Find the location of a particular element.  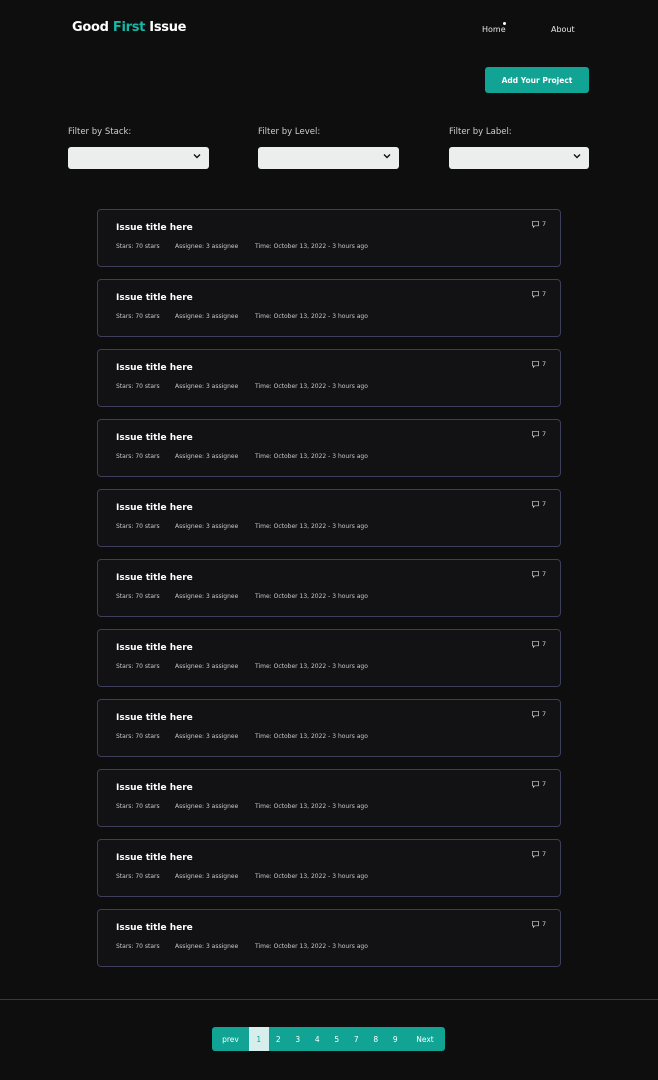

pagination-prev-button: prev is located at coordinates (230, 1039).